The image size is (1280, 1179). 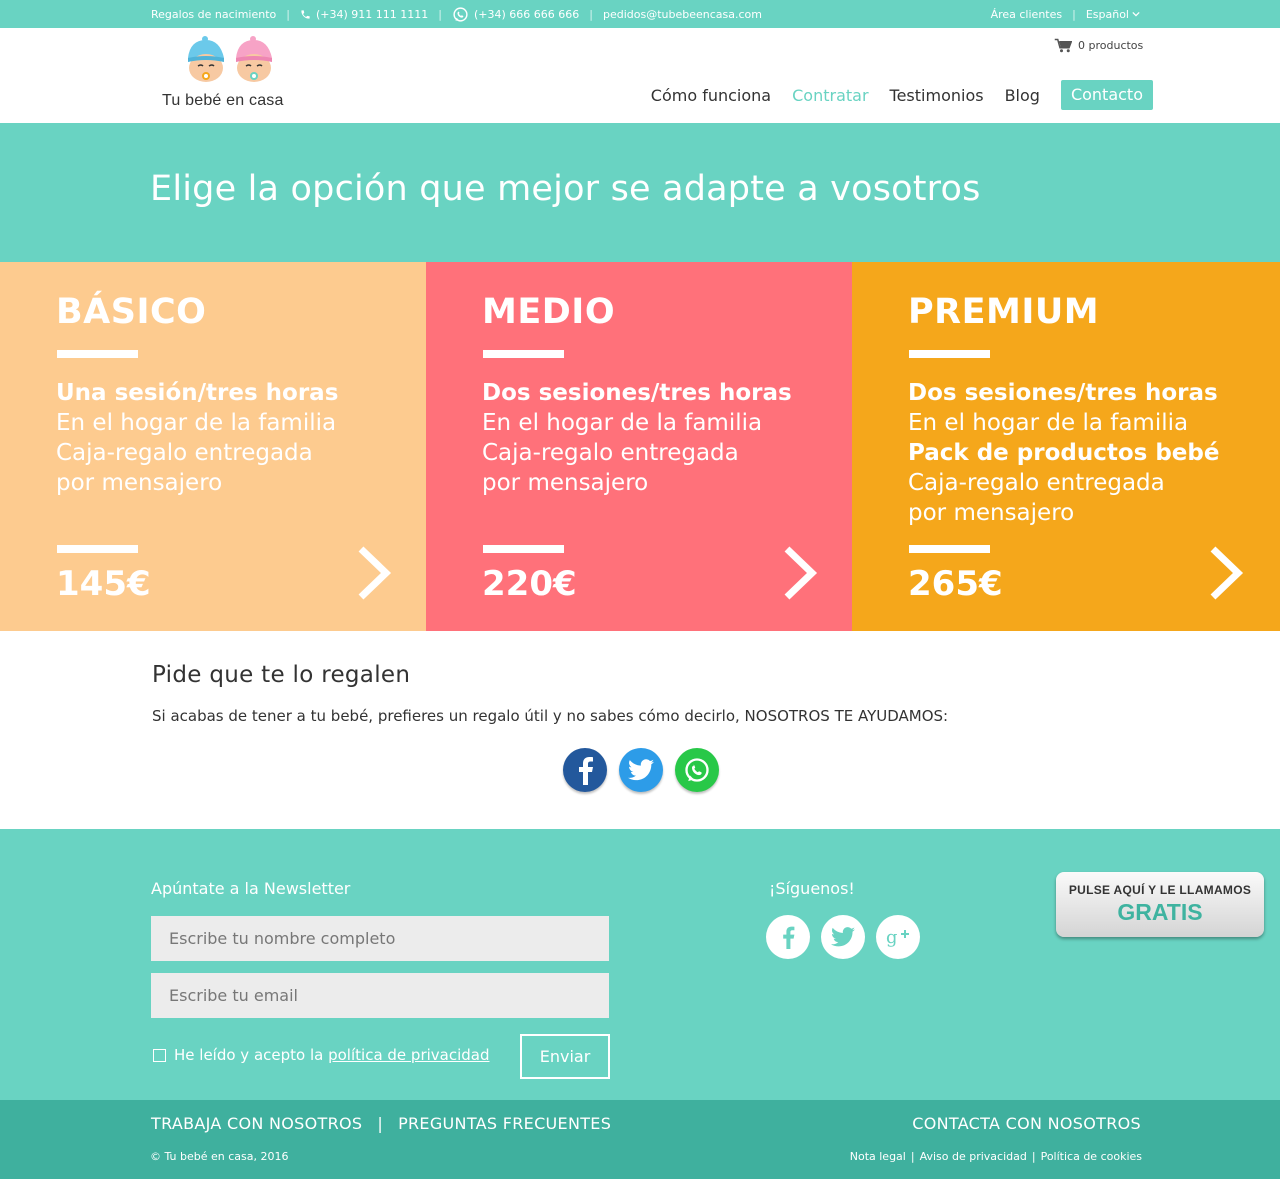 I want to click on social-twitter-button, so click(x=843, y=937).